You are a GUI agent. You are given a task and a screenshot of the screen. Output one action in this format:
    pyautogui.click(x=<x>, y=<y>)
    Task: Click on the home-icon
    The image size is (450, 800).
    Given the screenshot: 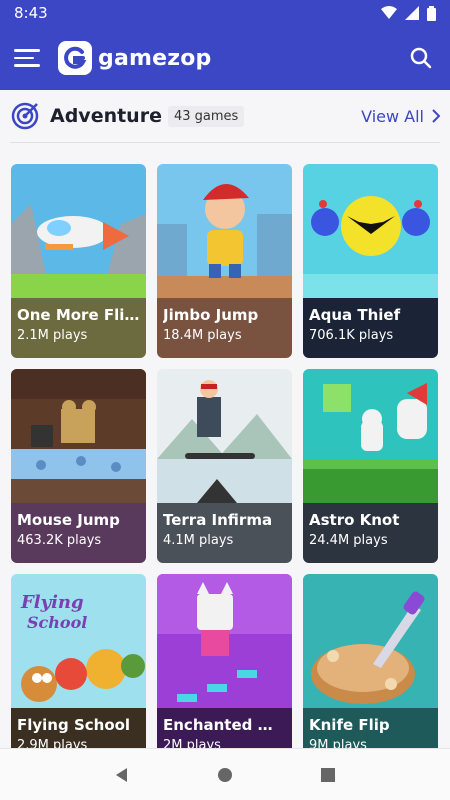 What is the action you would take?
    pyautogui.click(x=225, y=775)
    